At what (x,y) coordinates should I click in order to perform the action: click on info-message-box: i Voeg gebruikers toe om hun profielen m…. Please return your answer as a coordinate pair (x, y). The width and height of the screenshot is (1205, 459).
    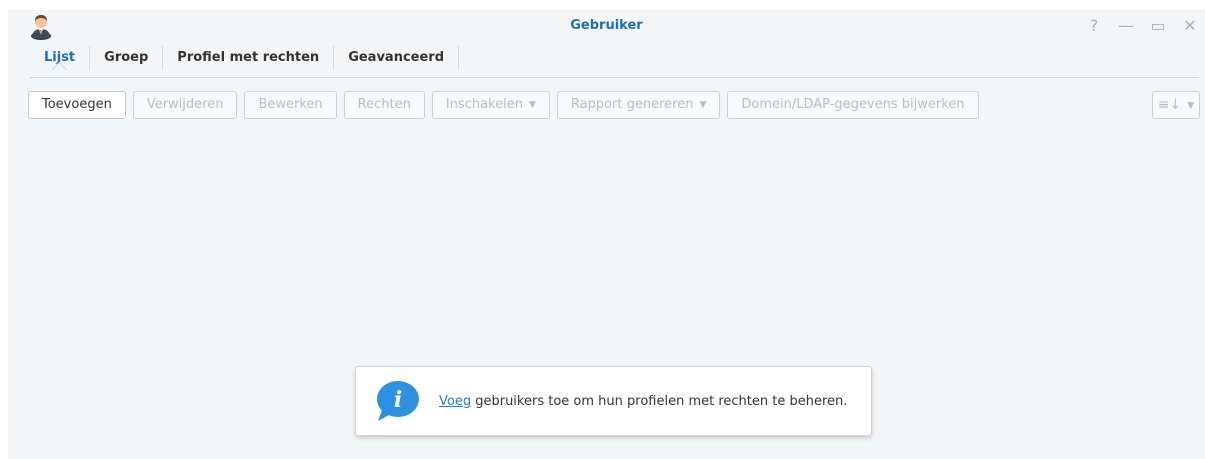
    Looking at the image, I should click on (613, 401).